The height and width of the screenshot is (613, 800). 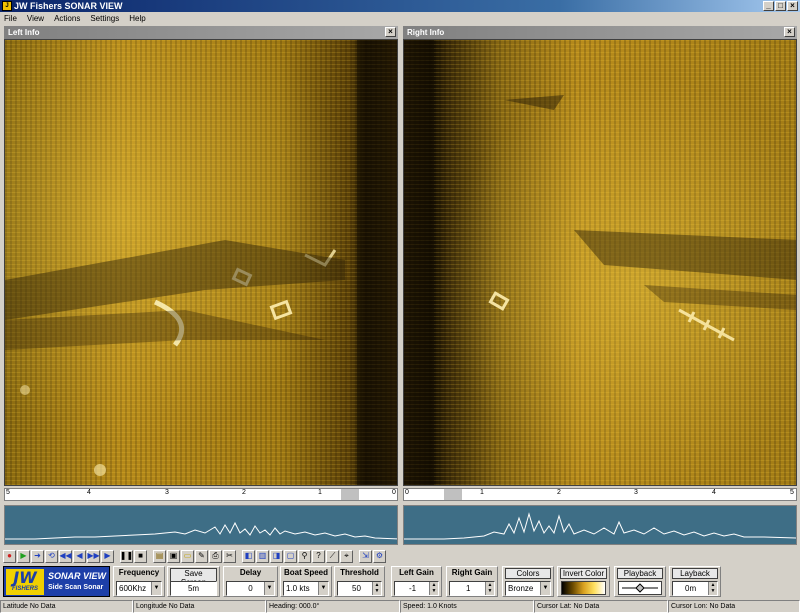 I want to click on logo-badge-sub: FISHERS, so click(x=24, y=589).